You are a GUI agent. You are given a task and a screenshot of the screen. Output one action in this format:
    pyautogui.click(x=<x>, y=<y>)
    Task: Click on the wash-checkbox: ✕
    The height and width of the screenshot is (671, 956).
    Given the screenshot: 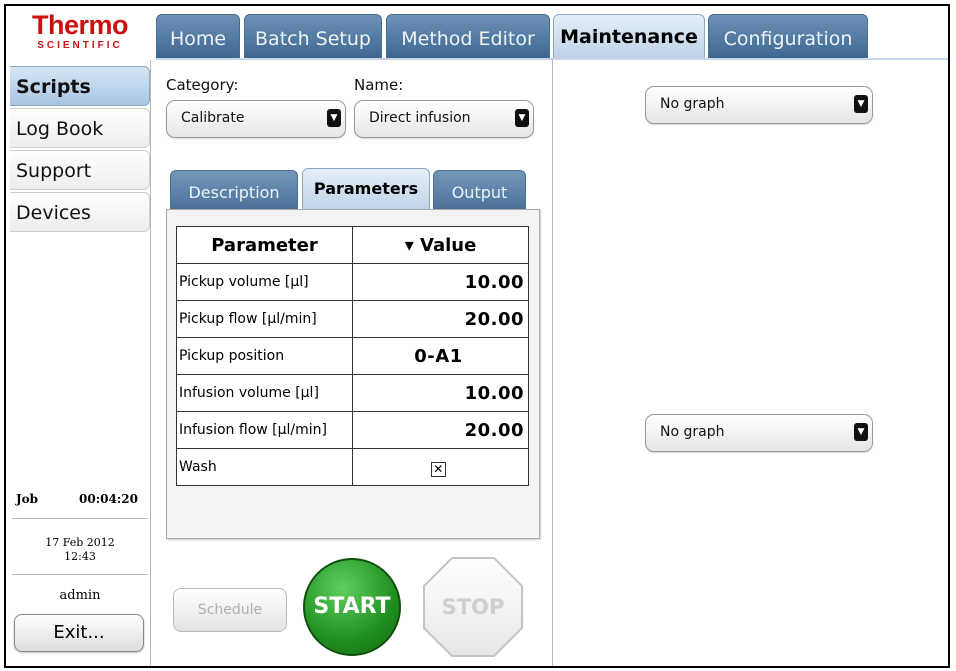 What is the action you would take?
    pyautogui.click(x=438, y=469)
    